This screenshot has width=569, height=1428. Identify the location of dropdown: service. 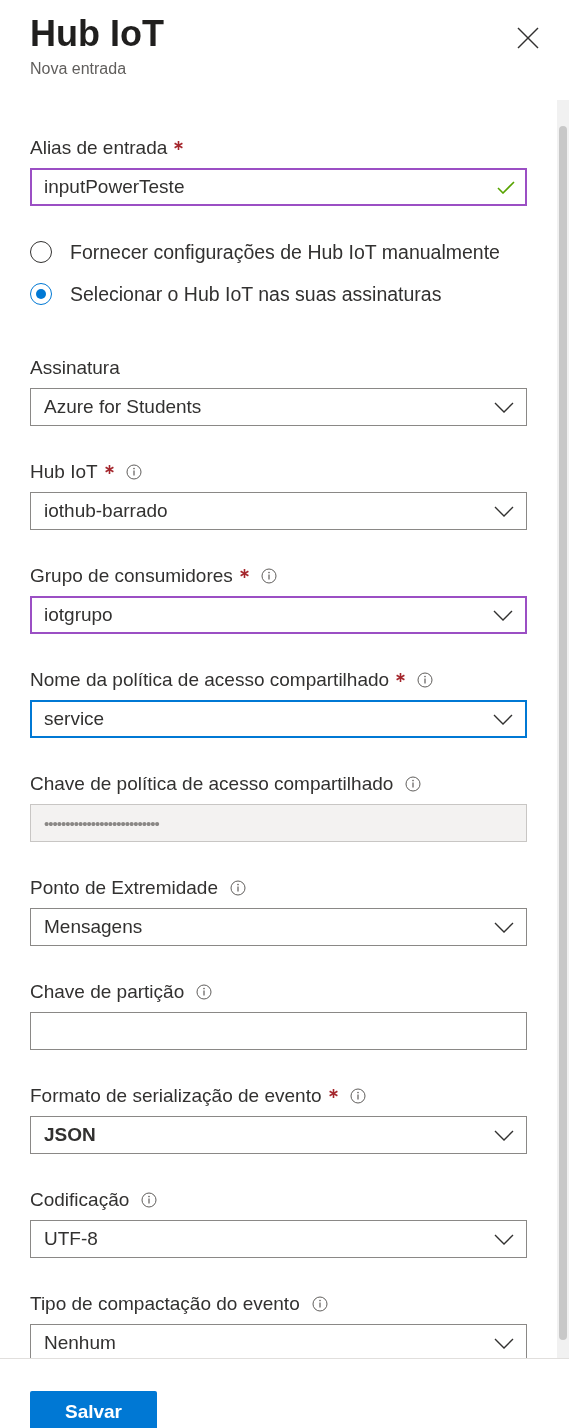
(278, 719).